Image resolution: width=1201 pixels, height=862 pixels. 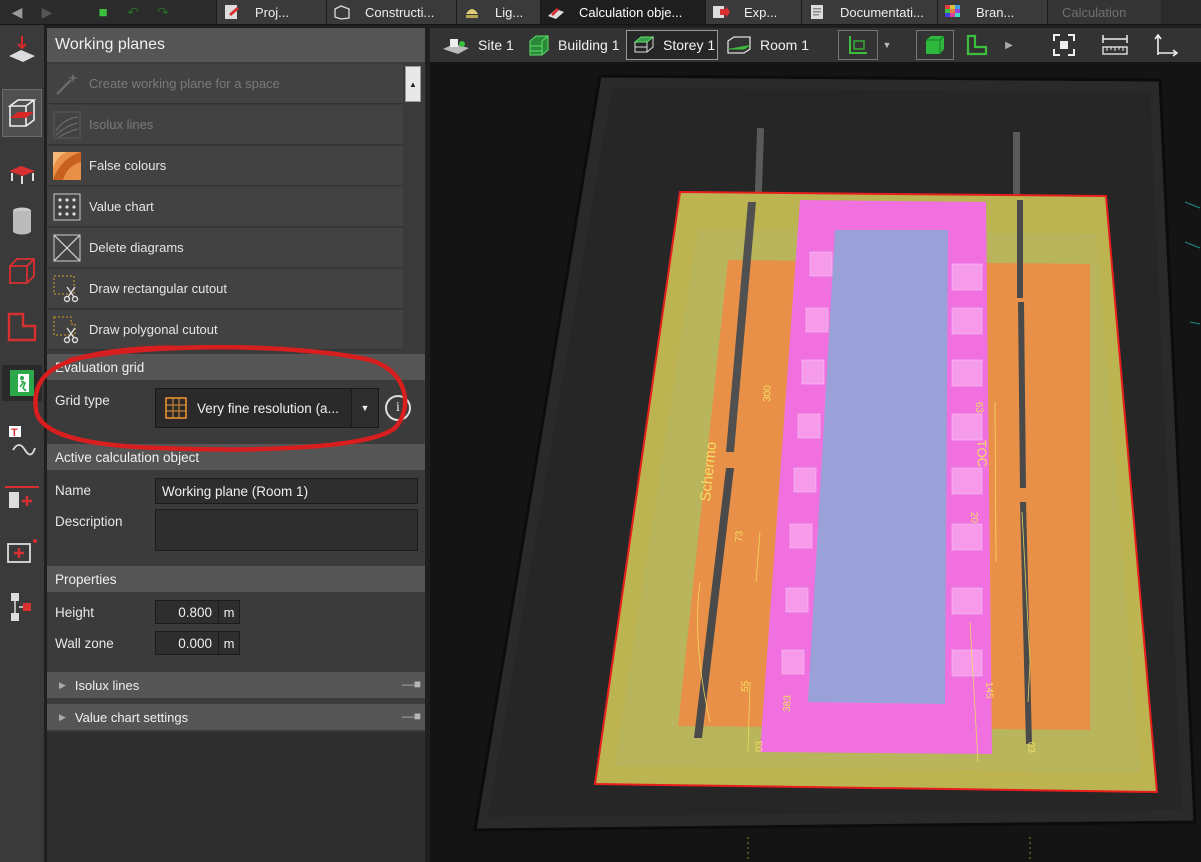 I want to click on green-l-shape-icon, so click(x=977, y=45).